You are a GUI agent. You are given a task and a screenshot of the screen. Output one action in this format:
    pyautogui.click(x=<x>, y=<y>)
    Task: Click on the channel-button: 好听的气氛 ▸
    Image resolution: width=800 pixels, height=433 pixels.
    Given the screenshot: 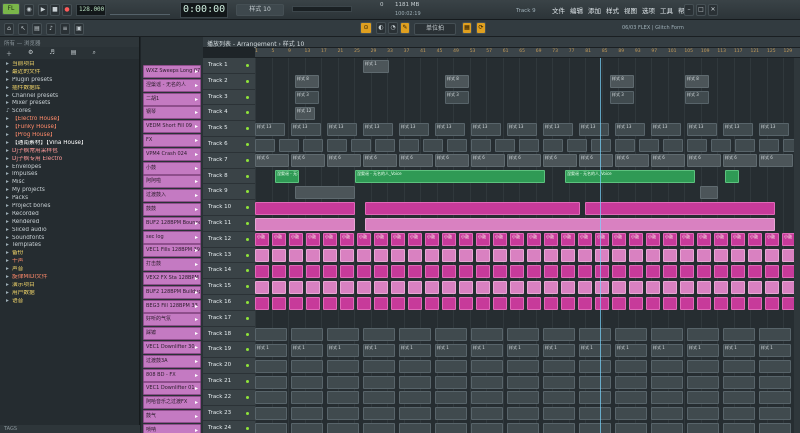 What is the action you would take?
    pyautogui.click(x=172, y=320)
    